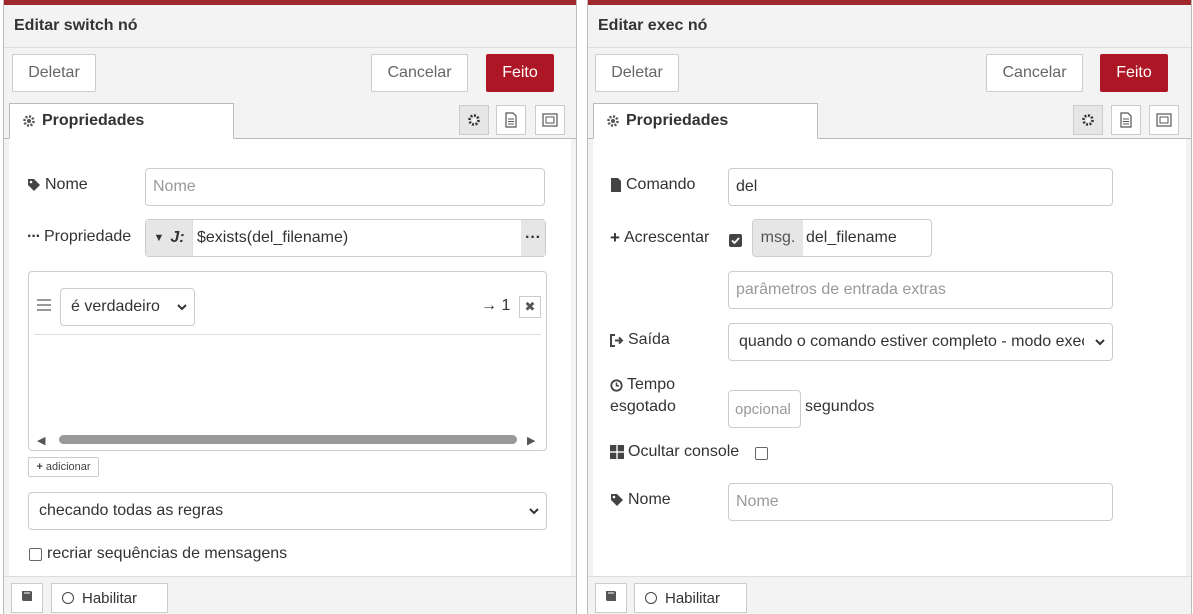 The height and width of the screenshot is (614, 1193). I want to click on file-icon, so click(616, 185).